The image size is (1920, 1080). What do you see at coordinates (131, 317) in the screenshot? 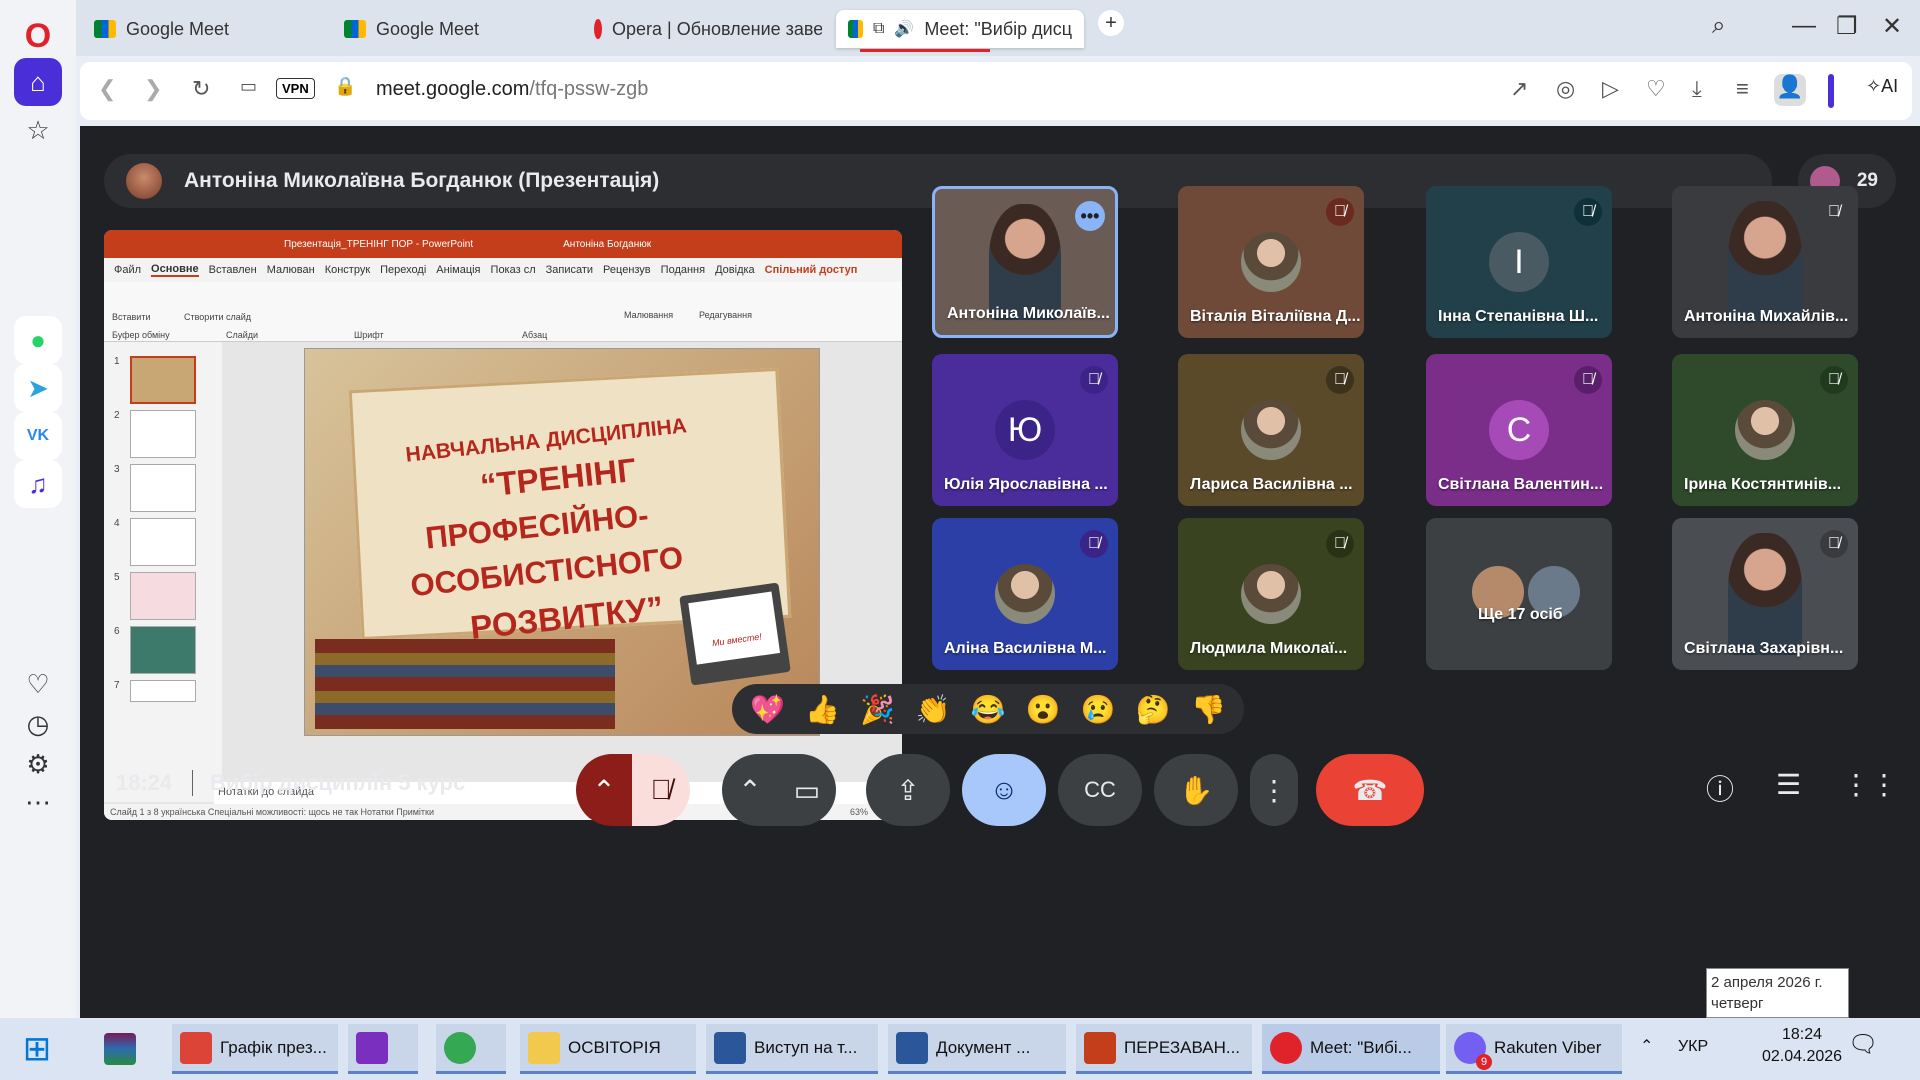
I see `ppt-paste-button: Вставити` at bounding box center [131, 317].